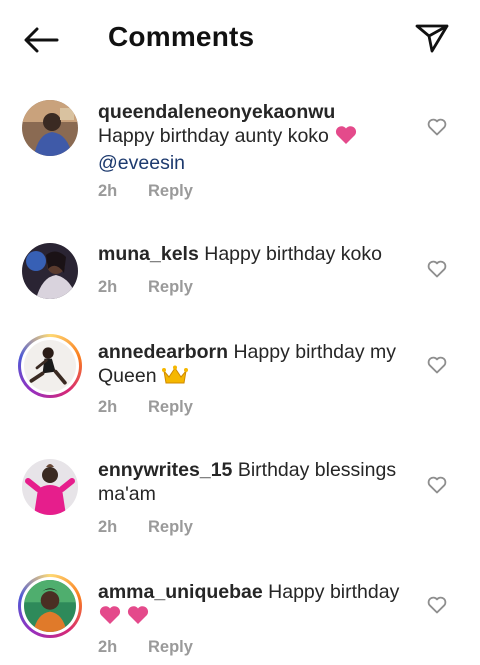 This screenshot has width=480, height=665. What do you see at coordinates (165, 470) in the screenshot?
I see `comment-username: ennywrites_15` at bounding box center [165, 470].